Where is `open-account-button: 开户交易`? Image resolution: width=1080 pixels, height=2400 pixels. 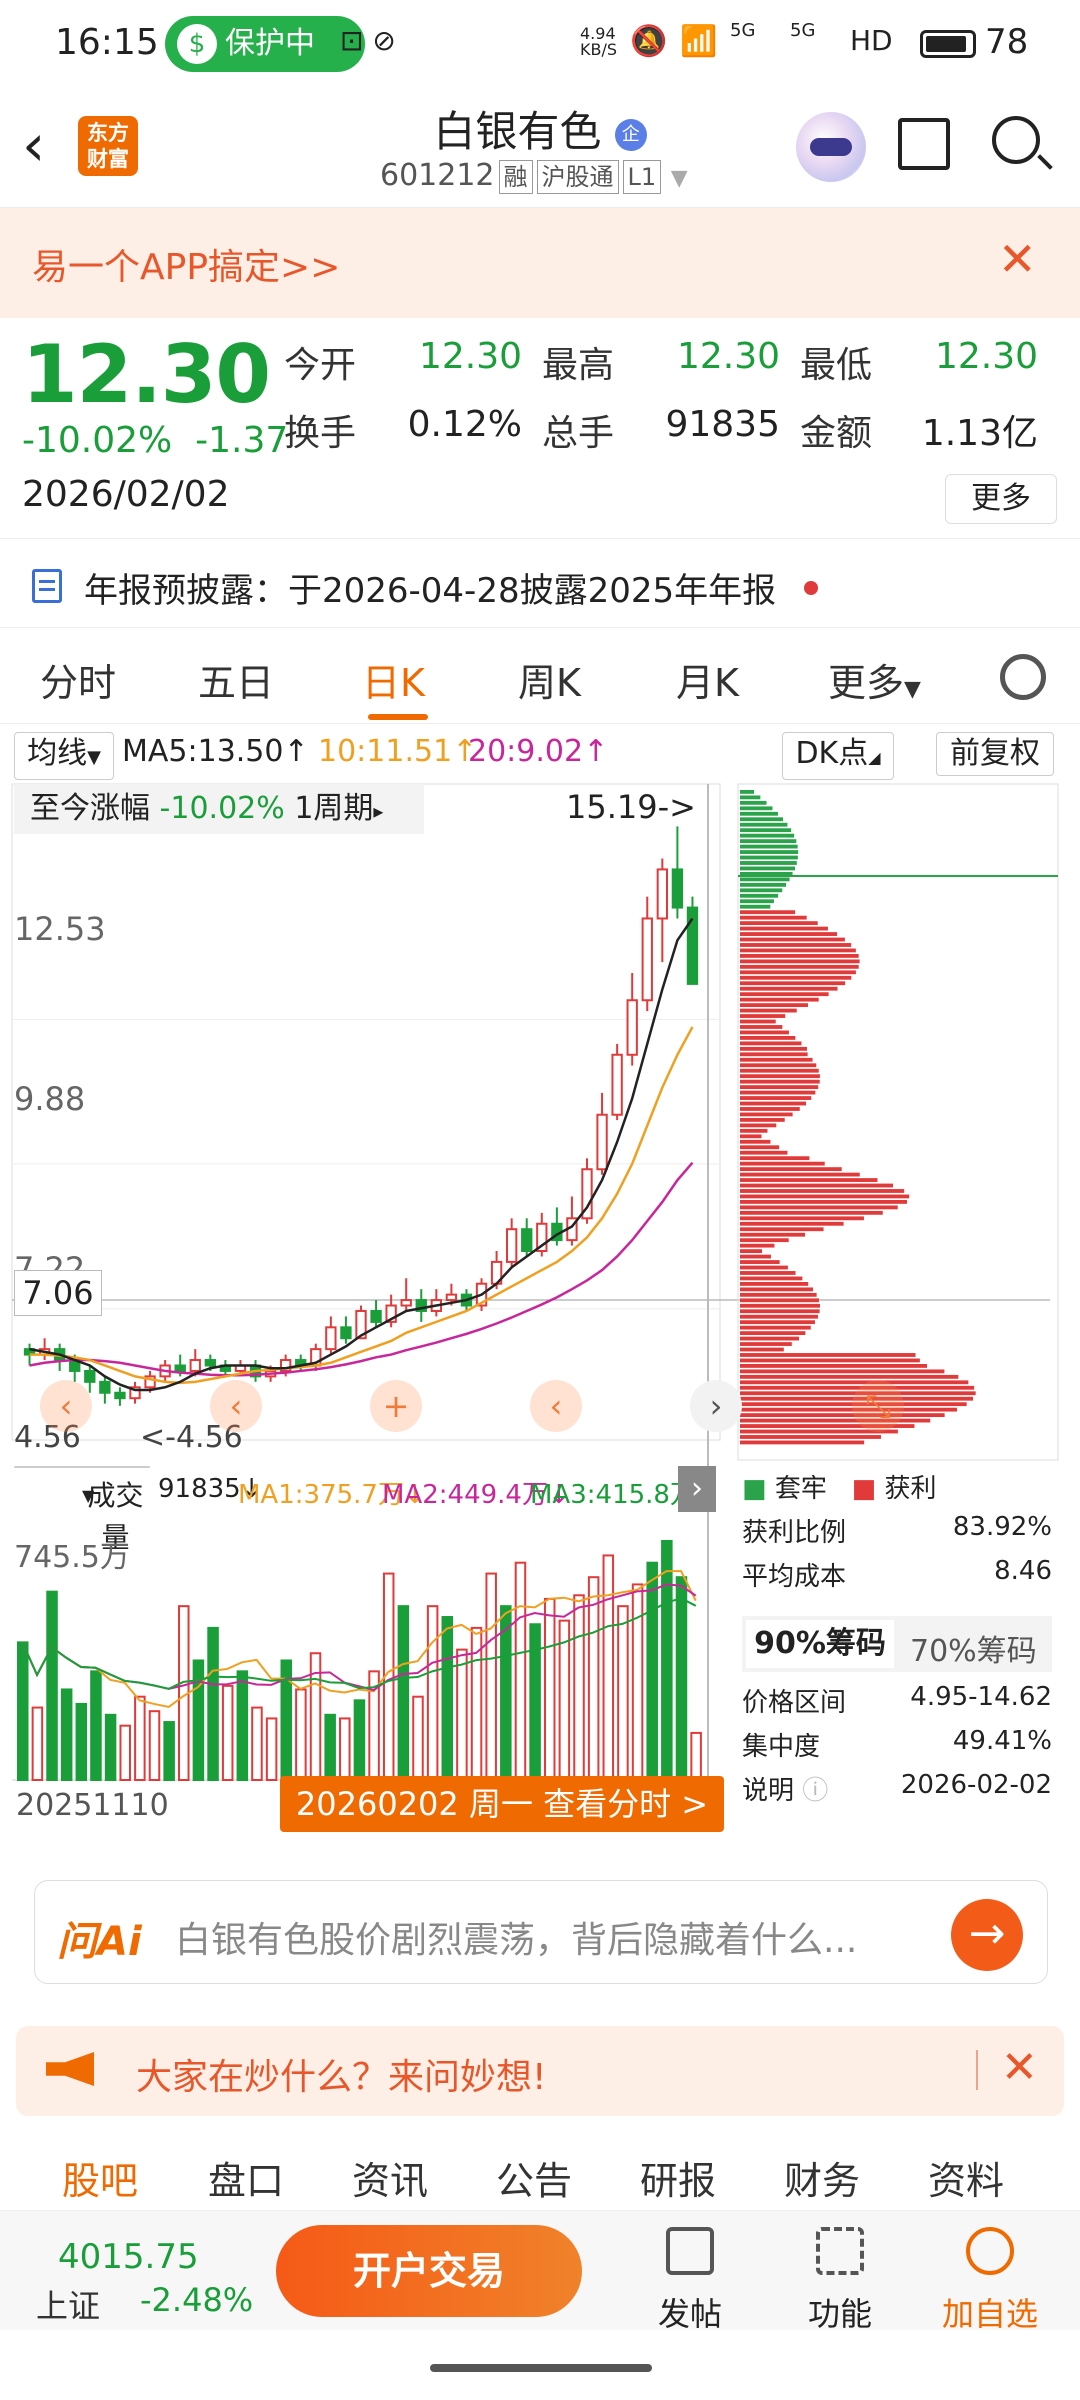
open-account-button: 开户交易 is located at coordinates (429, 2271).